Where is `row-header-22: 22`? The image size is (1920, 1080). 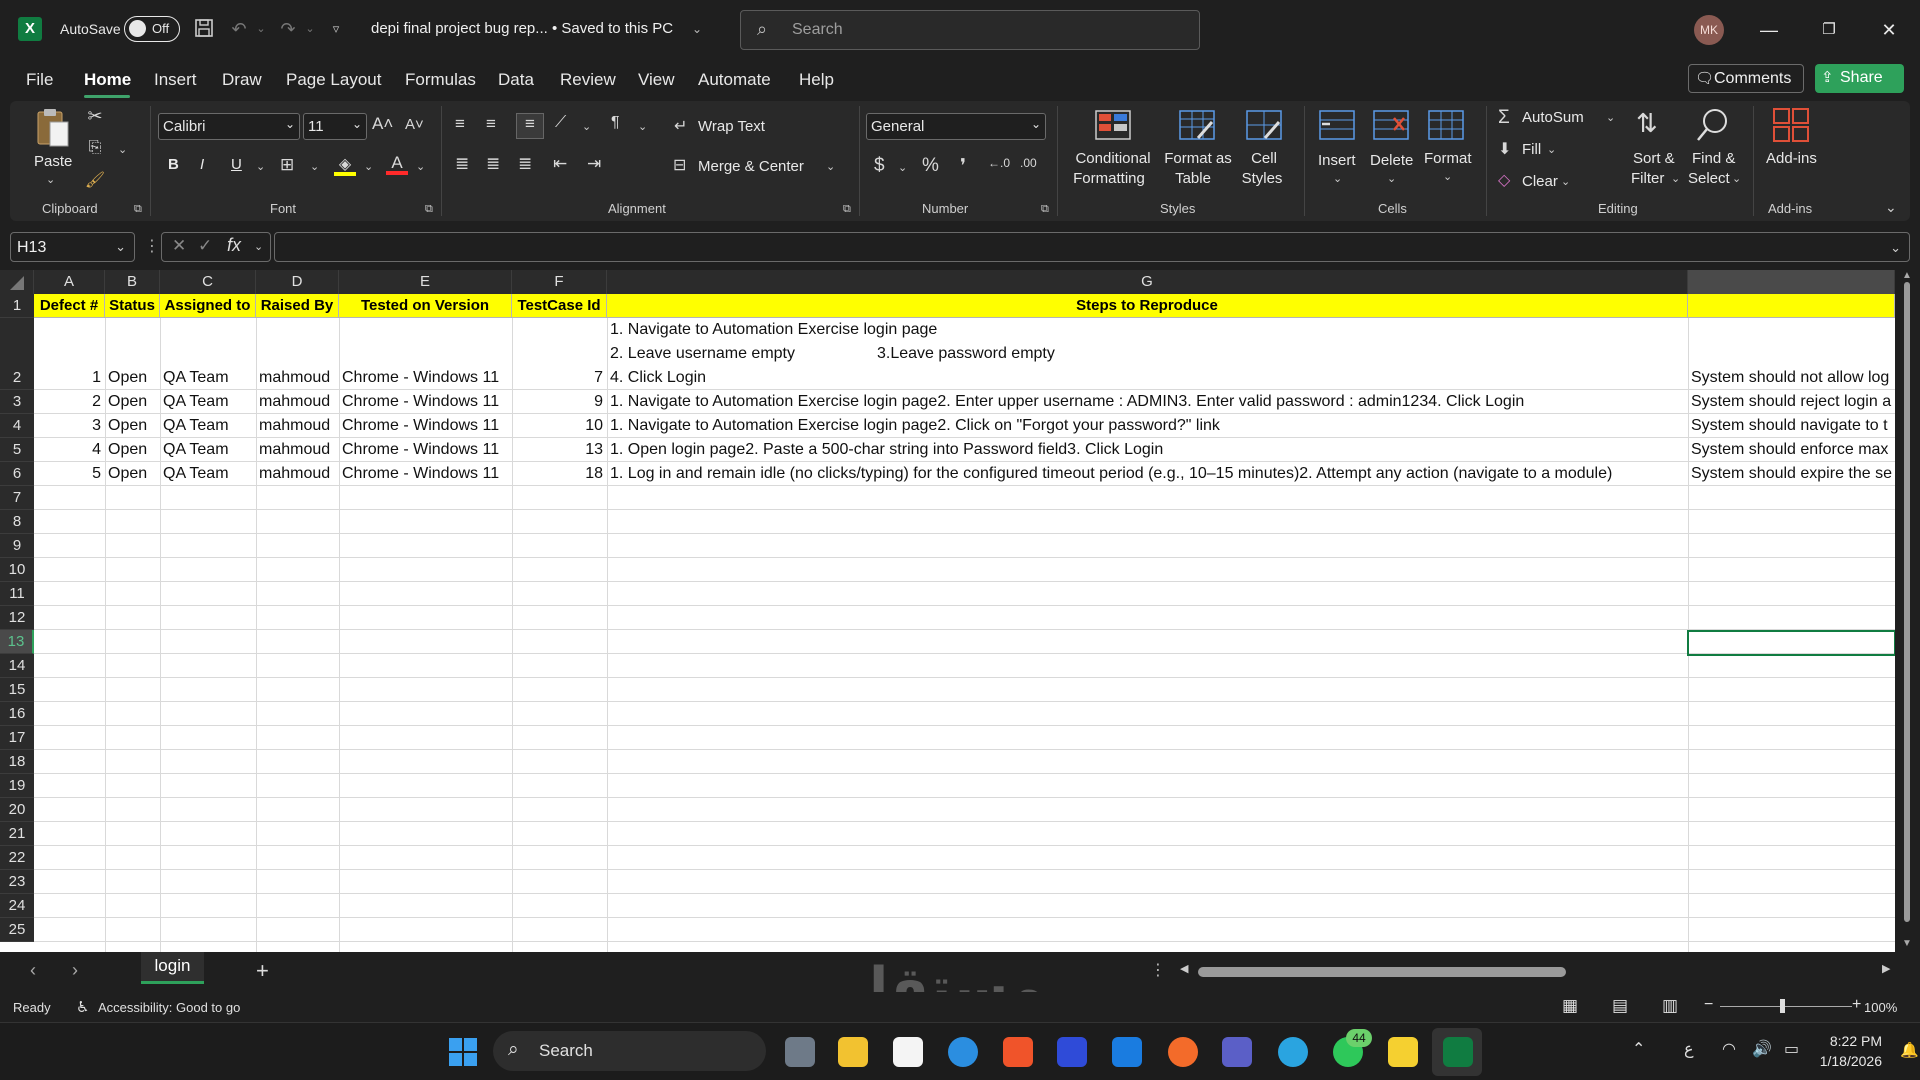 row-header-22: 22 is located at coordinates (17, 858).